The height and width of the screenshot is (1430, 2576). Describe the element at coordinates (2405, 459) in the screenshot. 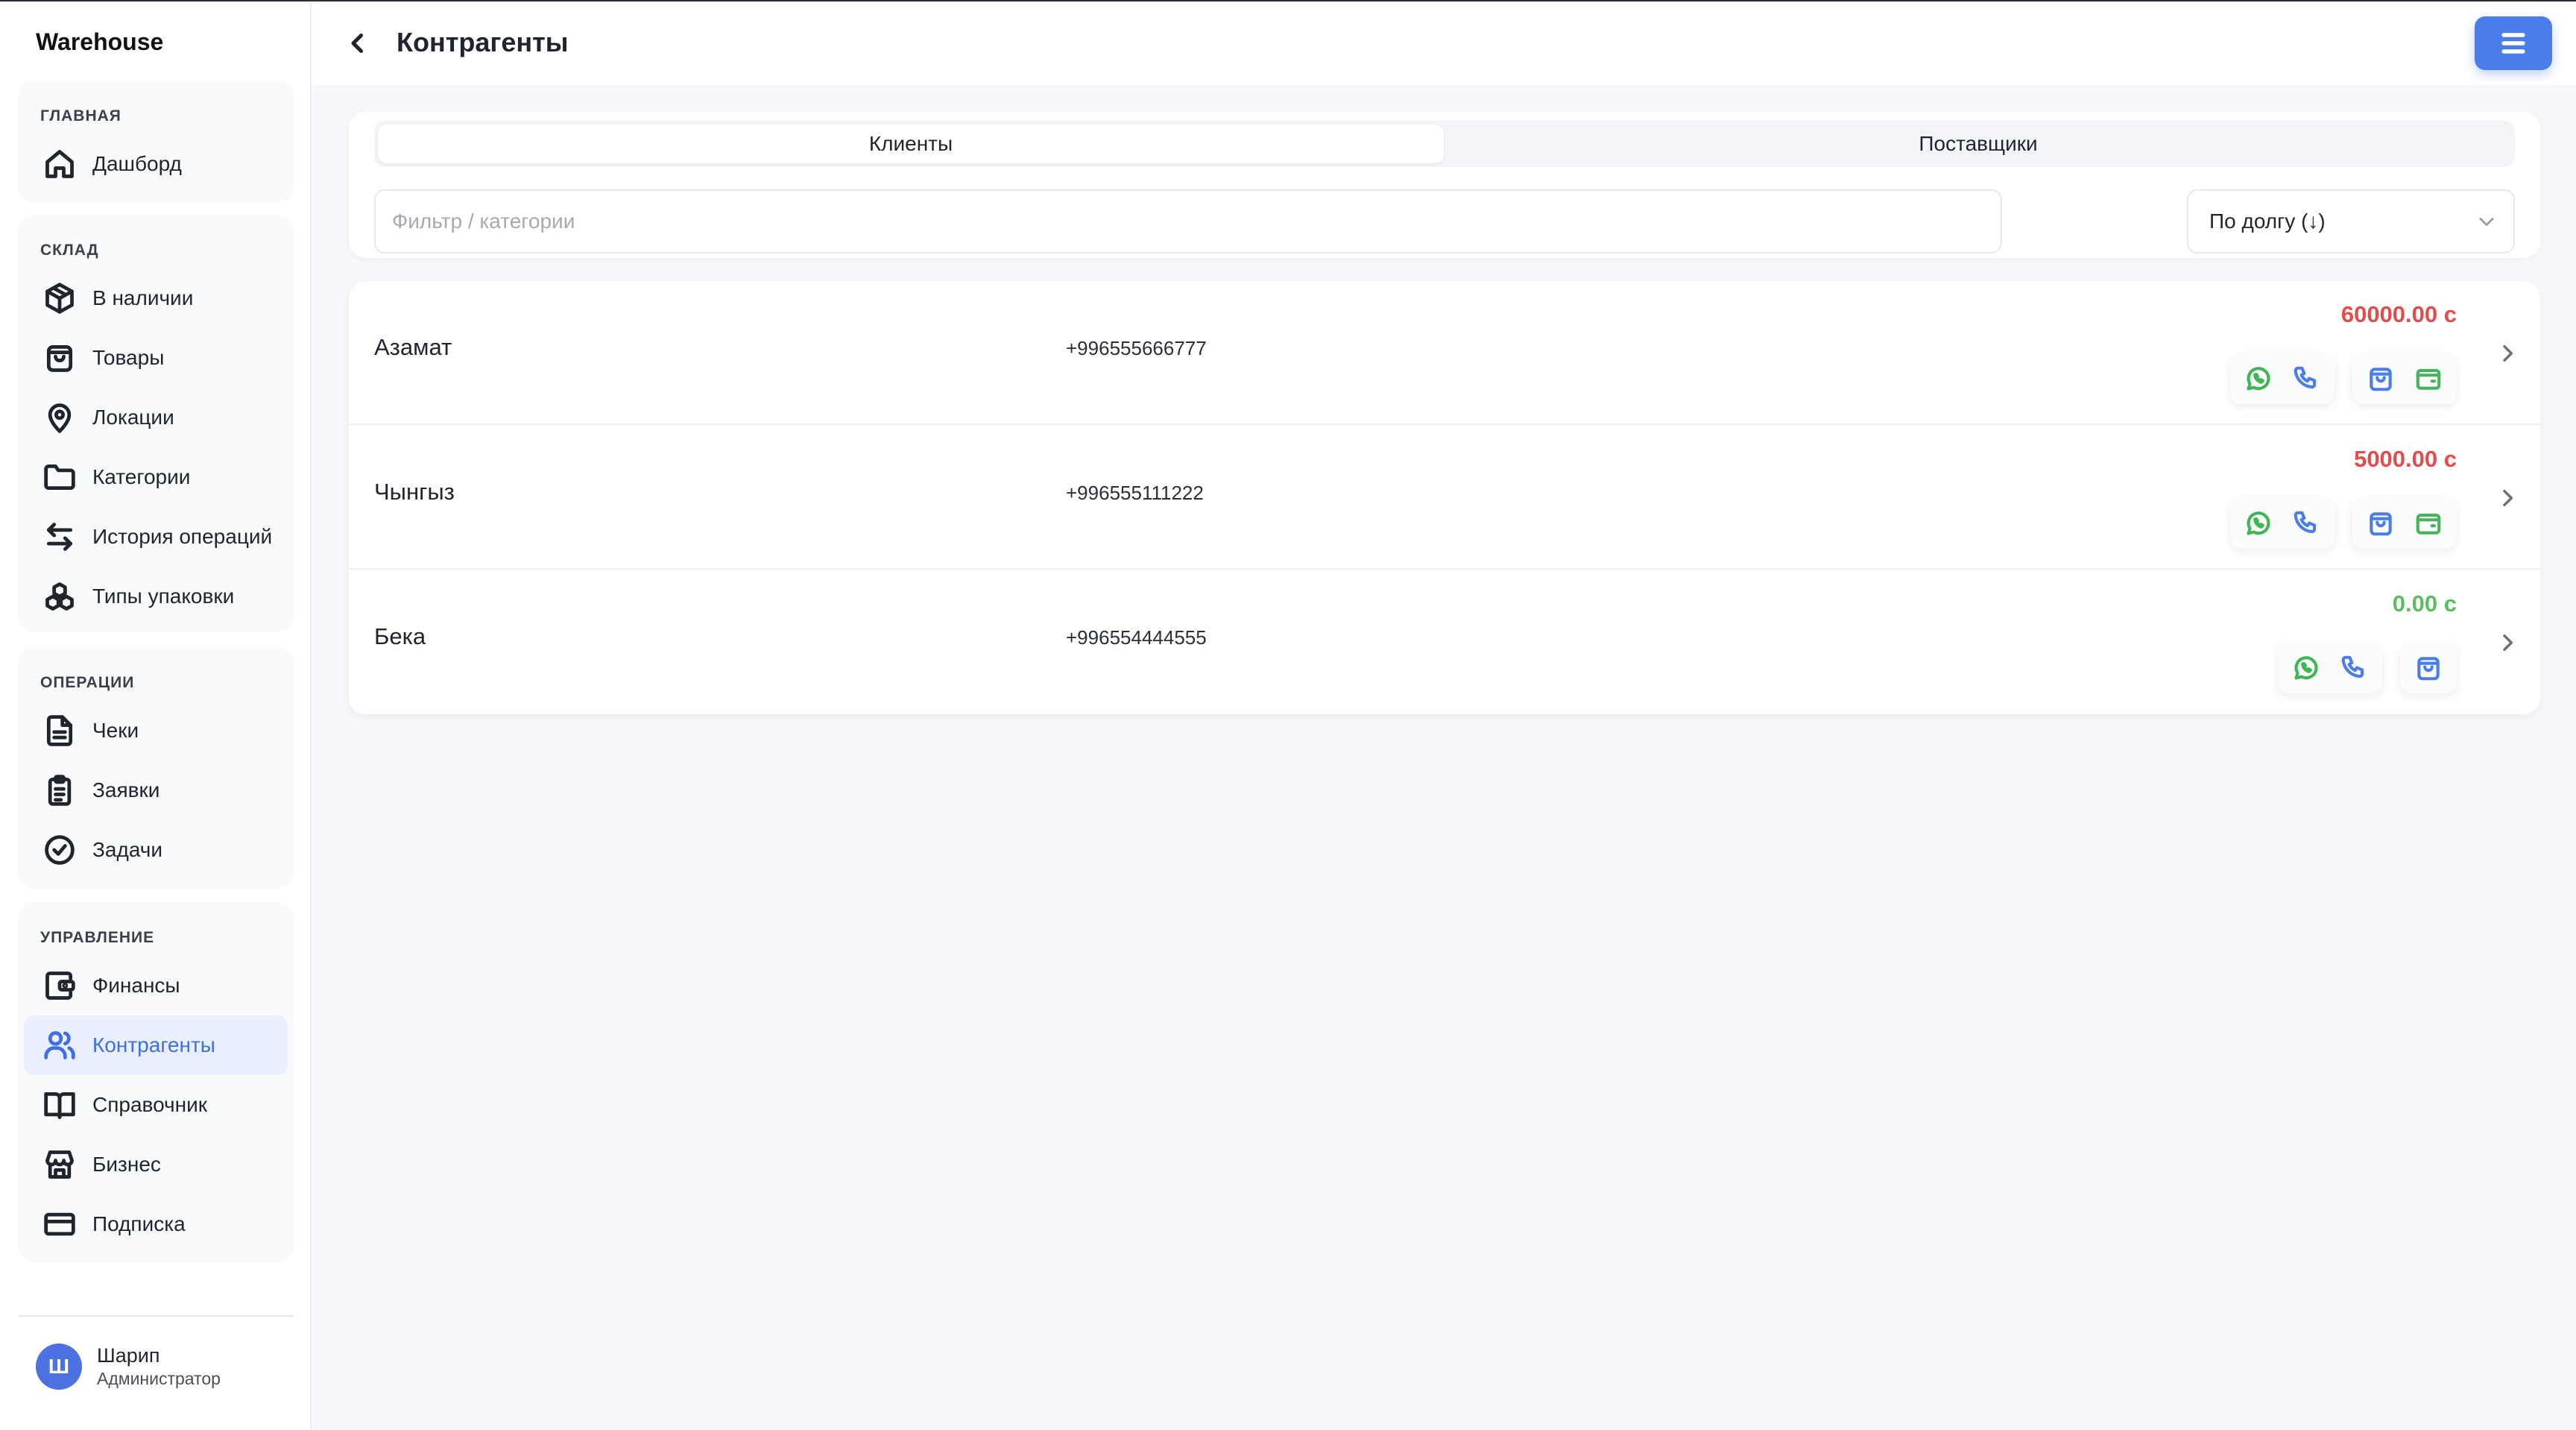

I see `contact-debt: 5000.00 с` at that location.